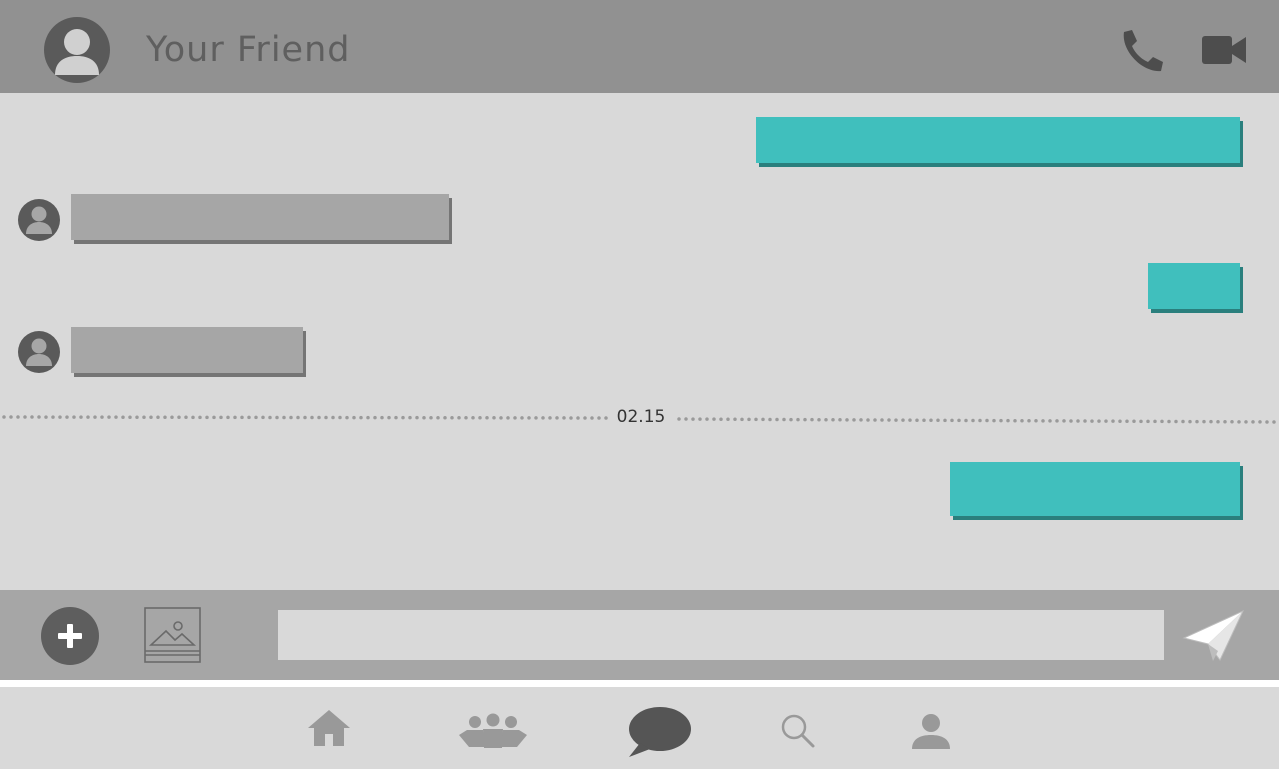 Image resolution: width=1279 pixels, height=769 pixels. What do you see at coordinates (1224, 50) in the screenshot?
I see `video-camera-icon` at bounding box center [1224, 50].